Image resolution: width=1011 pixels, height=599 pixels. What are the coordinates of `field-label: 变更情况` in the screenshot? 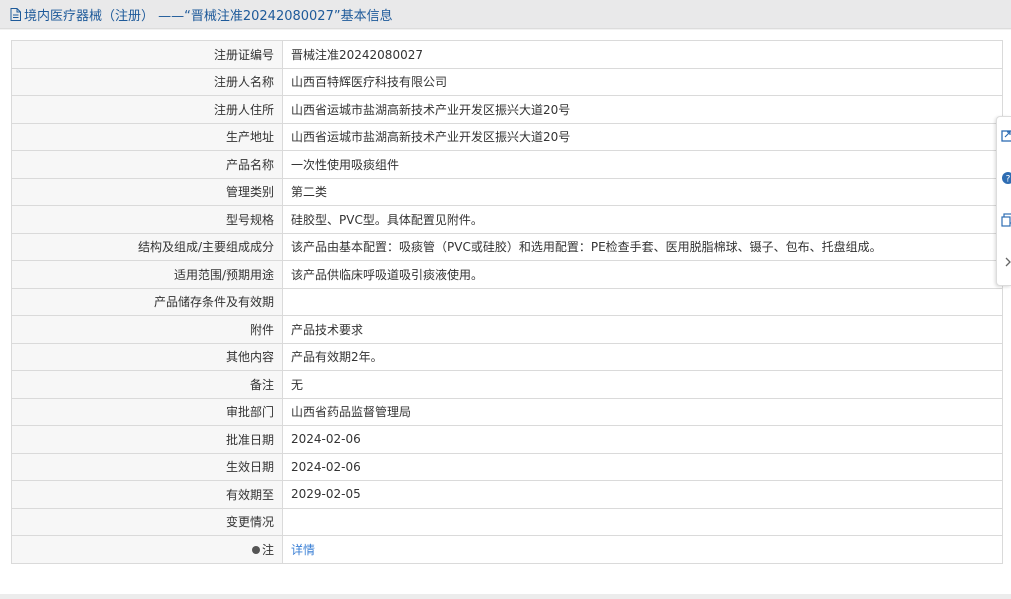 It's located at (147, 521).